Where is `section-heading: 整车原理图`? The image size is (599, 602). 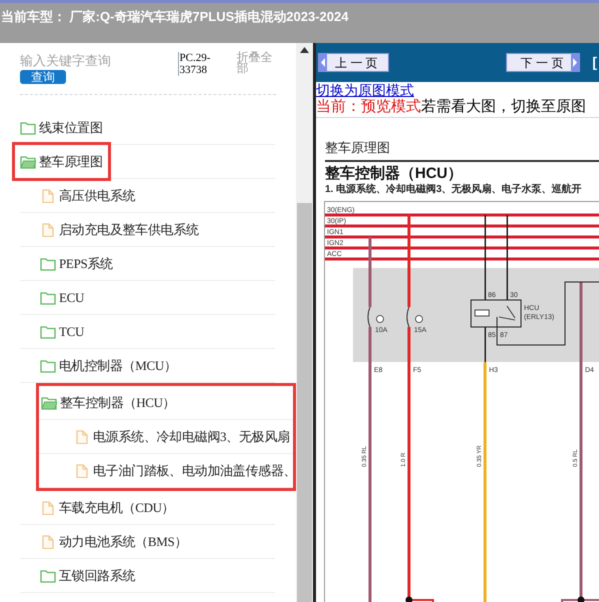
section-heading: 整车原理图 is located at coordinates (462, 150).